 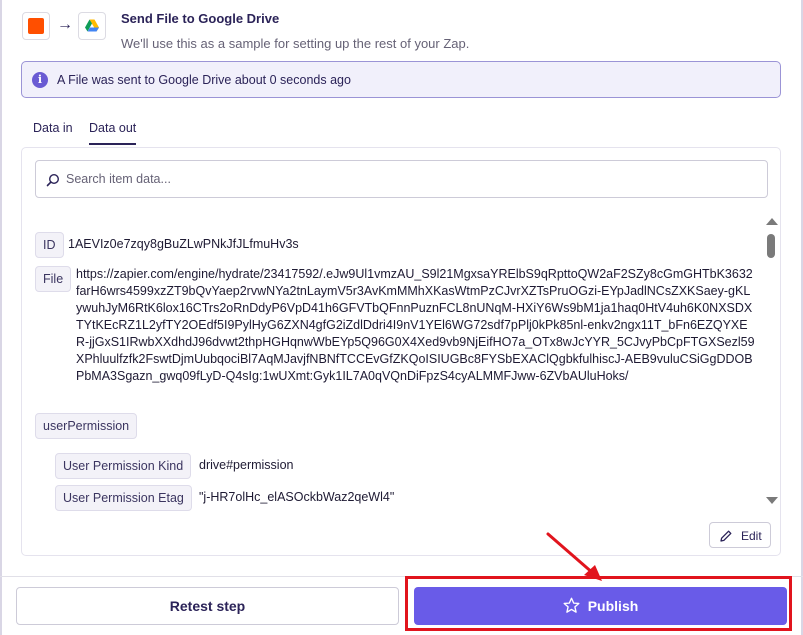 What do you see at coordinates (411, 179) in the screenshot?
I see `search-input` at bounding box center [411, 179].